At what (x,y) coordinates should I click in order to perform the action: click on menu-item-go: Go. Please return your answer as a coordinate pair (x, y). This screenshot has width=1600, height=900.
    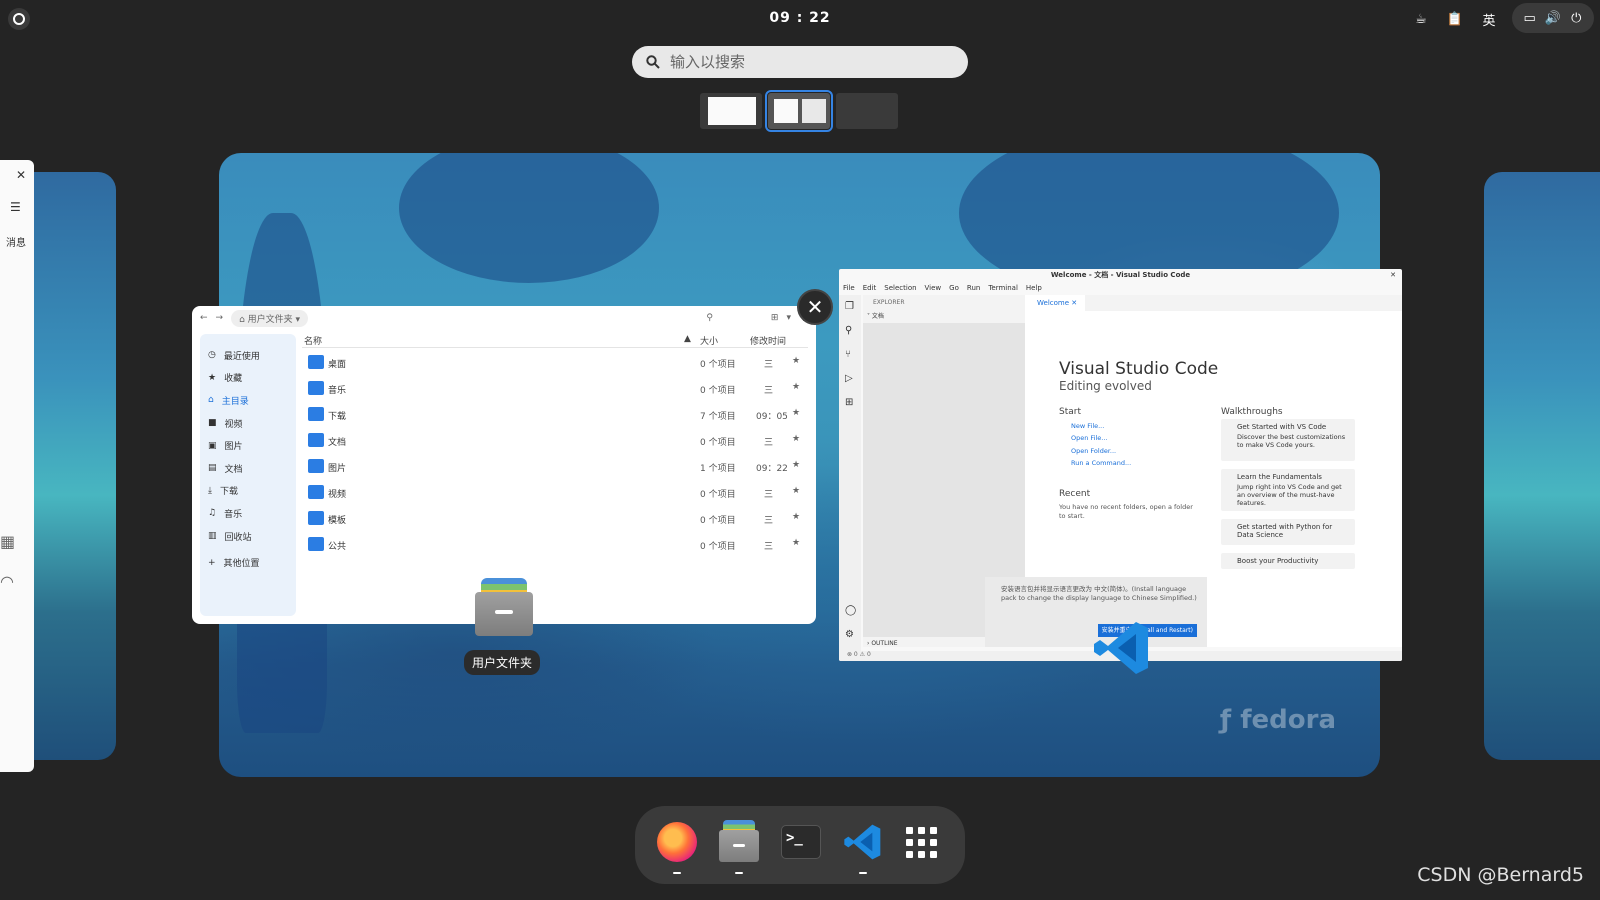
    Looking at the image, I should click on (954, 288).